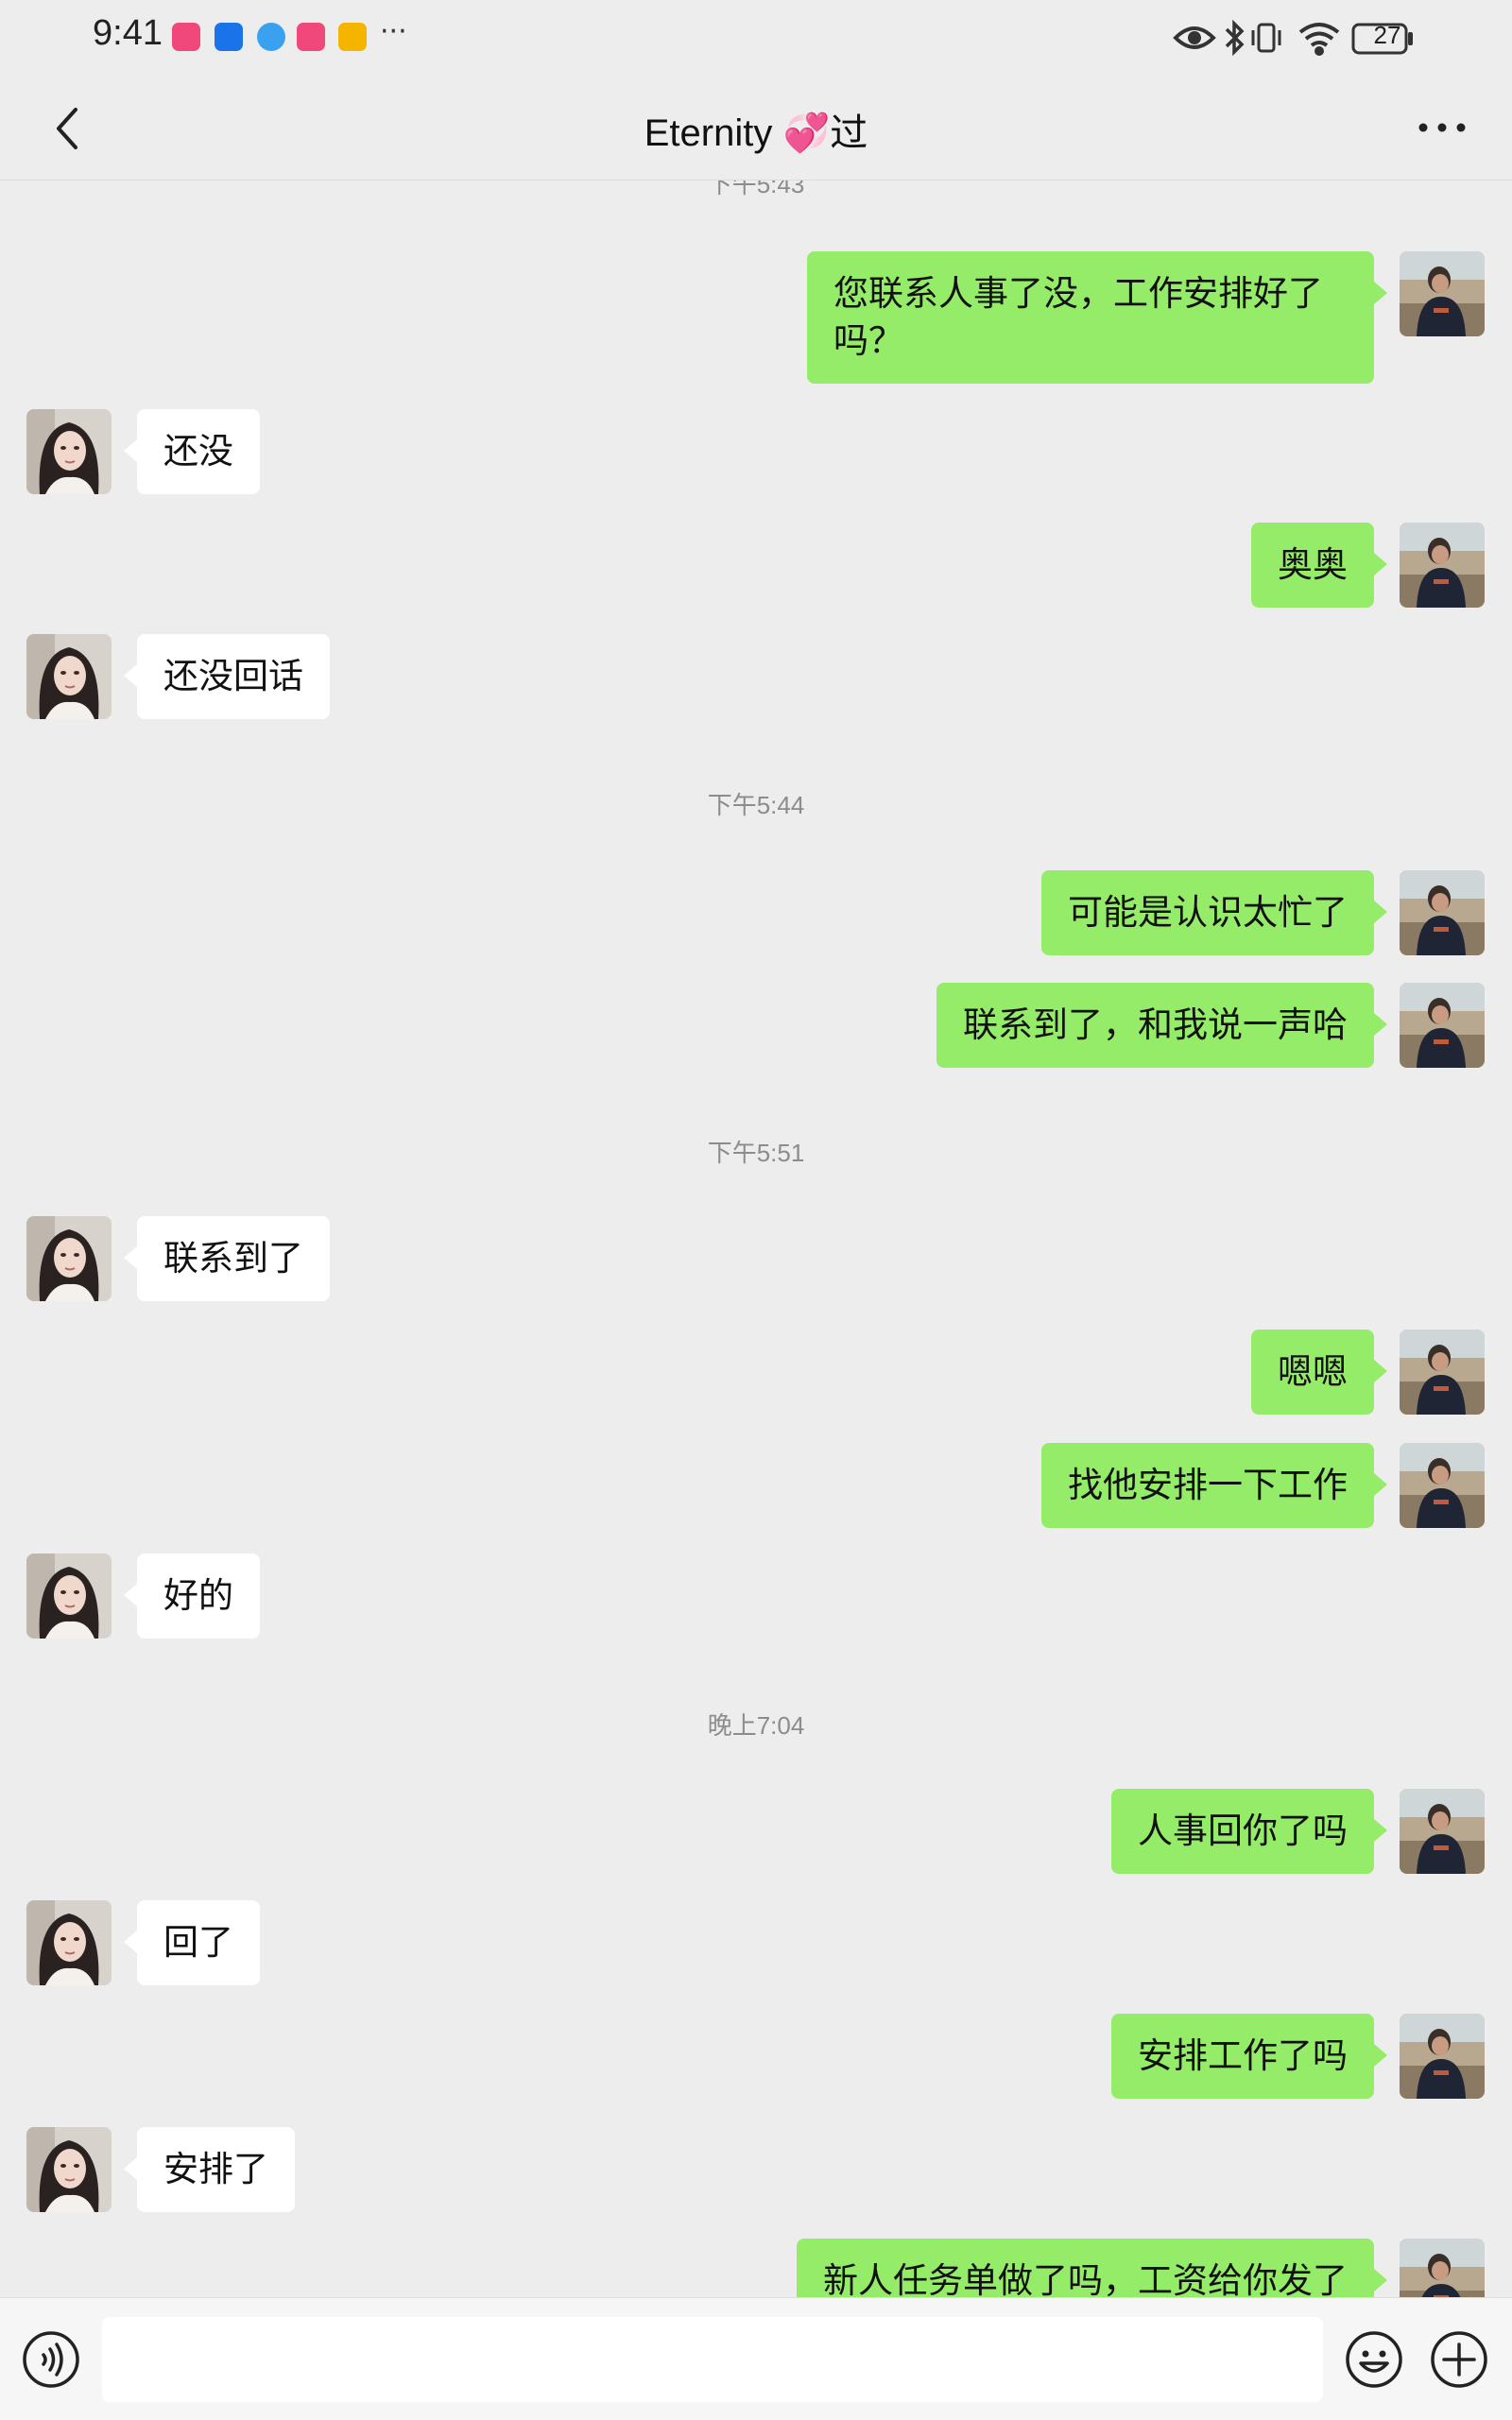 The width and height of the screenshot is (1512, 2420). I want to click on timestamp: 下午5:43, so click(756, 189).